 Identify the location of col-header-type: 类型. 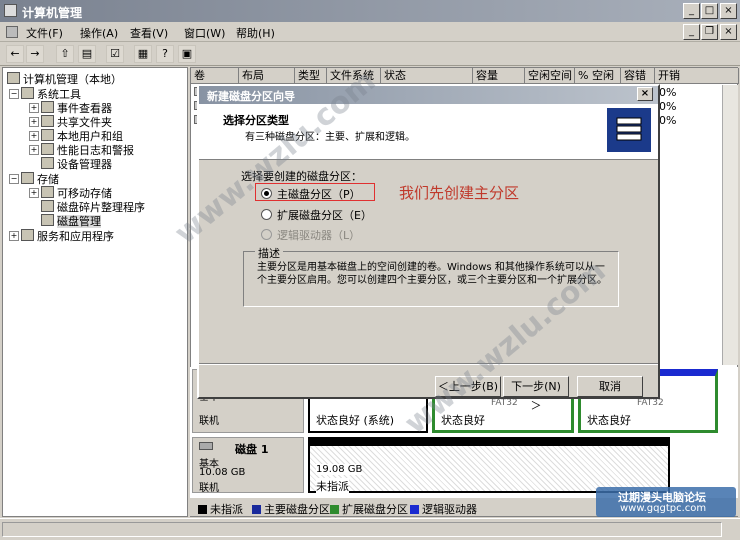
(311, 76).